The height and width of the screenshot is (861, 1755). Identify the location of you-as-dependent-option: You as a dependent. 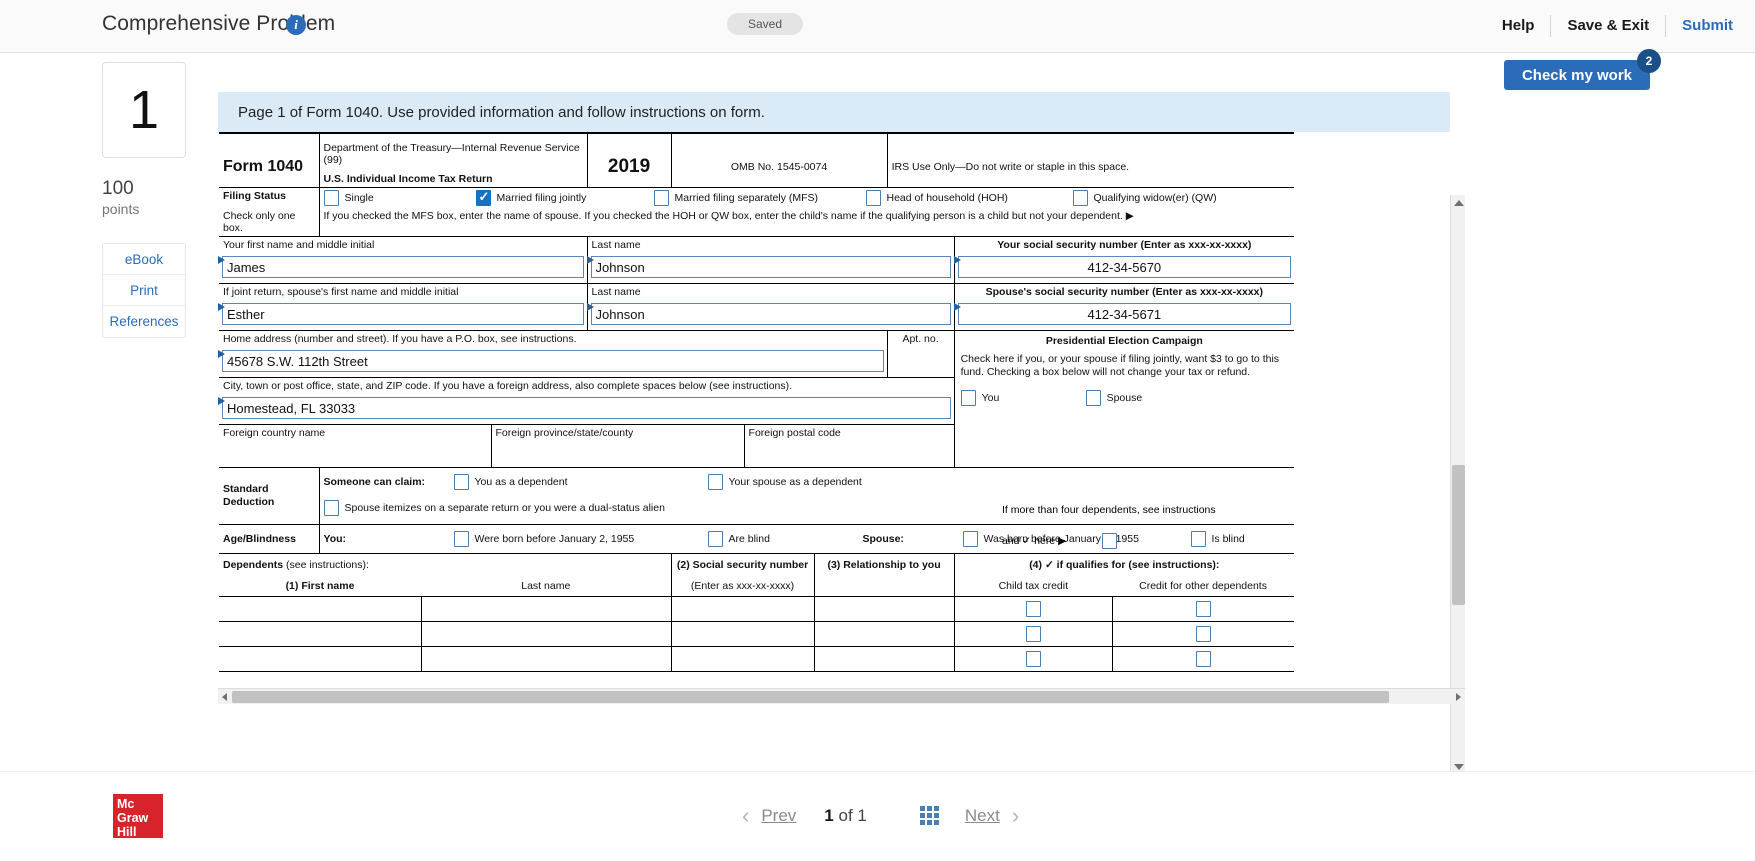
(580, 481).